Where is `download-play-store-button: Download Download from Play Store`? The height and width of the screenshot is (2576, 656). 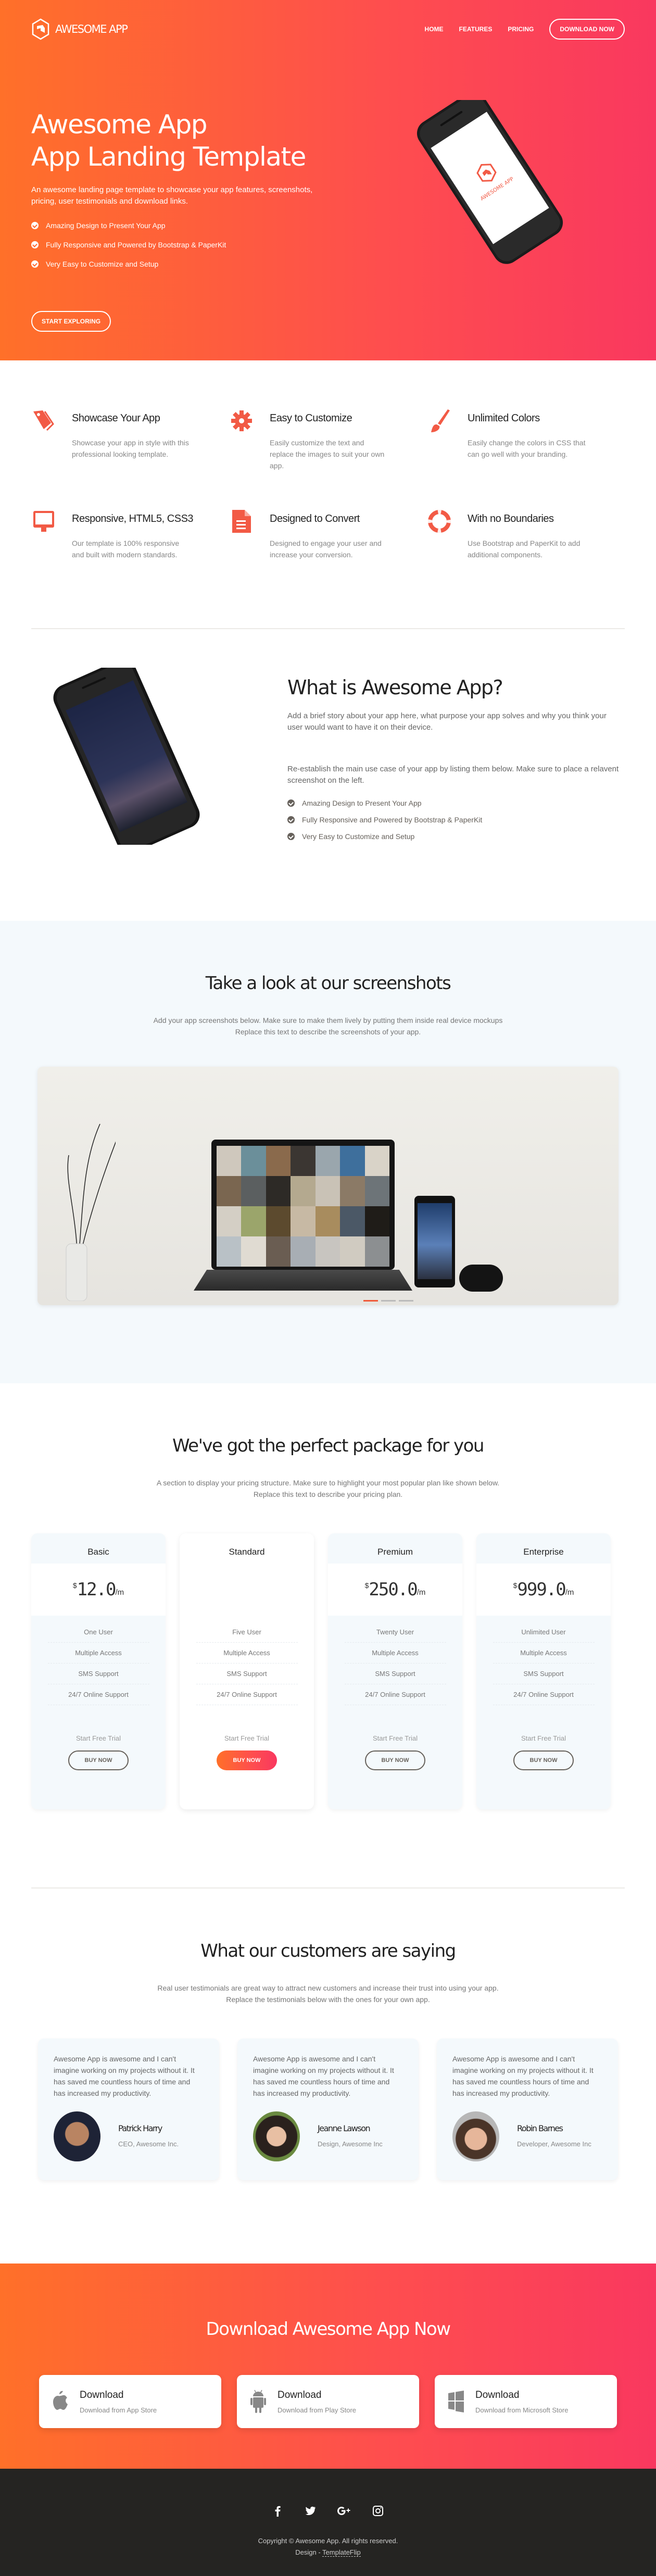
download-play-store-button: Download Download from Play Store is located at coordinates (328, 2401).